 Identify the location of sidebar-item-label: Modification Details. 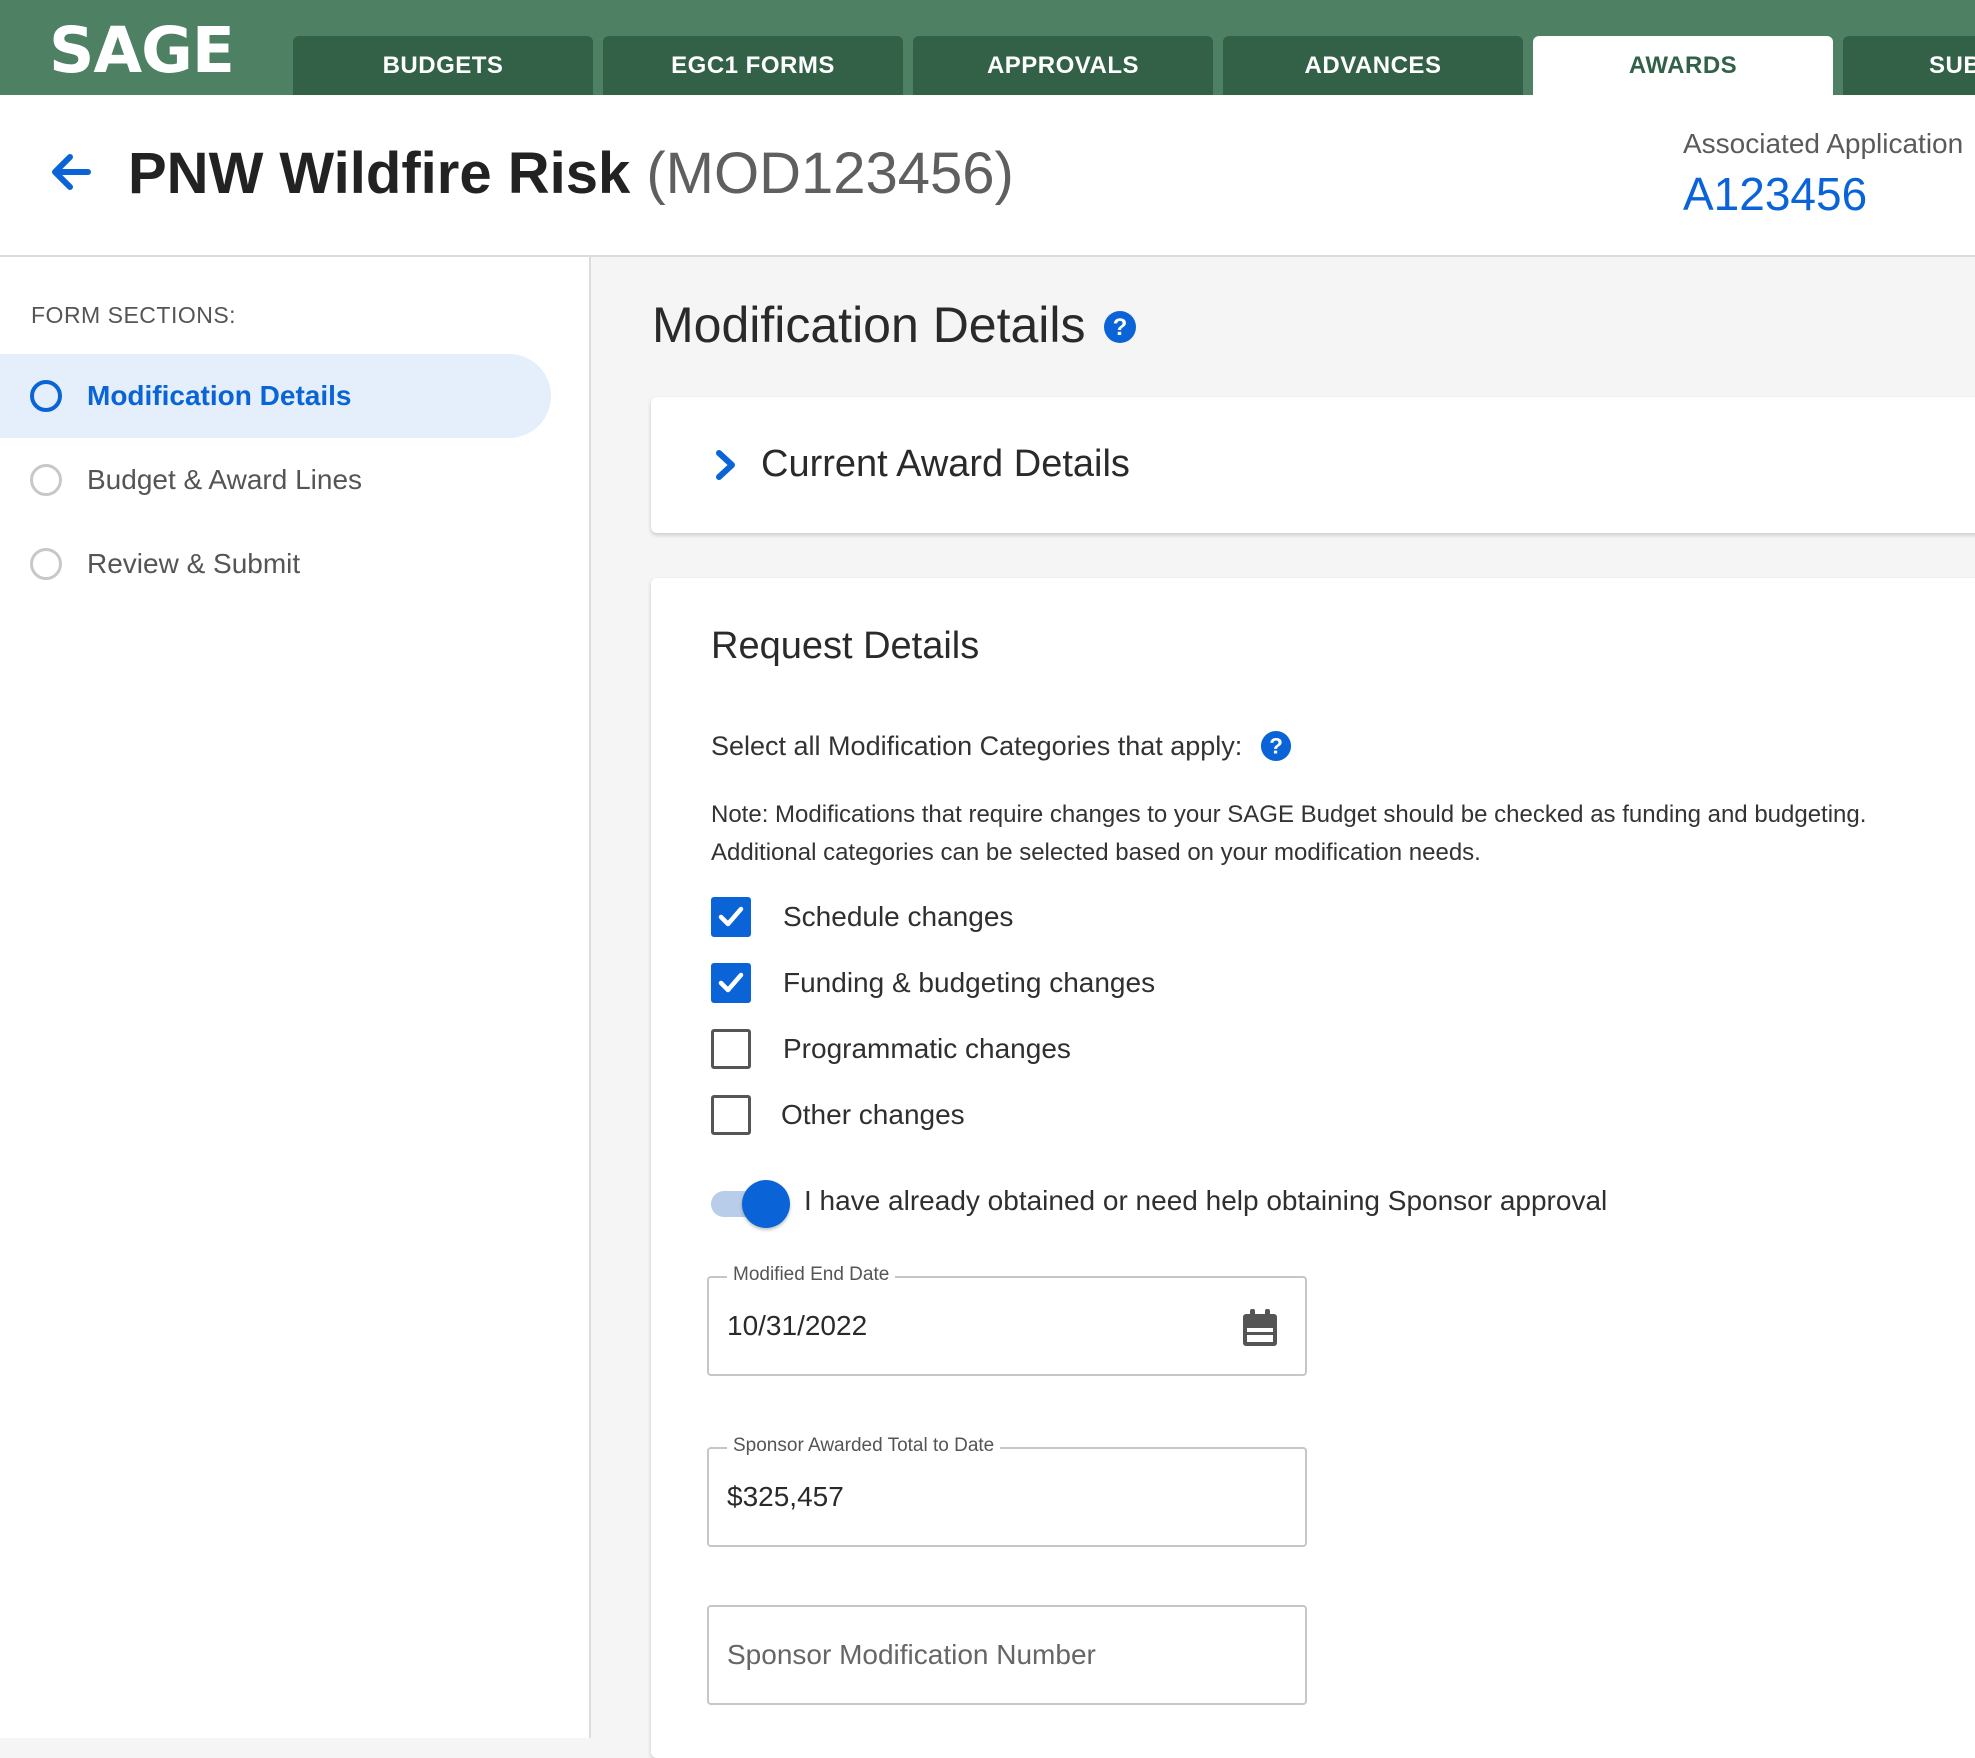
(219, 395).